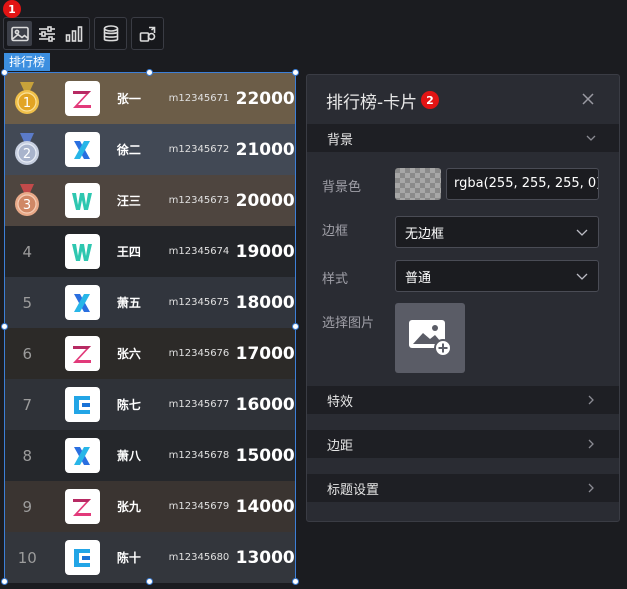 This screenshot has height=589, width=627. Describe the element at coordinates (463, 444) in the screenshot. I see `section-margin: 边距` at that location.